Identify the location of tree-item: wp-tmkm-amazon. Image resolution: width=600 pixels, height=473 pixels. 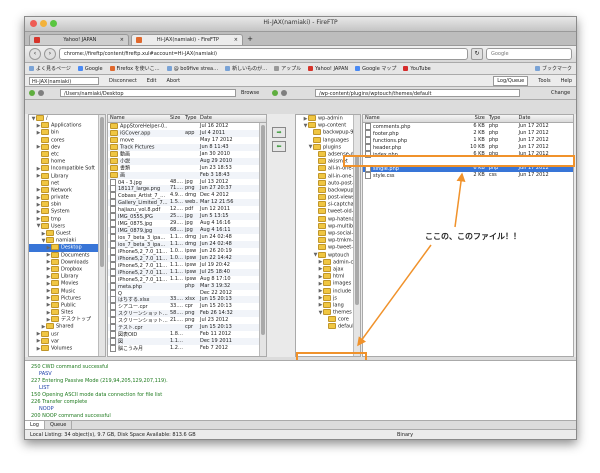
(328, 240).